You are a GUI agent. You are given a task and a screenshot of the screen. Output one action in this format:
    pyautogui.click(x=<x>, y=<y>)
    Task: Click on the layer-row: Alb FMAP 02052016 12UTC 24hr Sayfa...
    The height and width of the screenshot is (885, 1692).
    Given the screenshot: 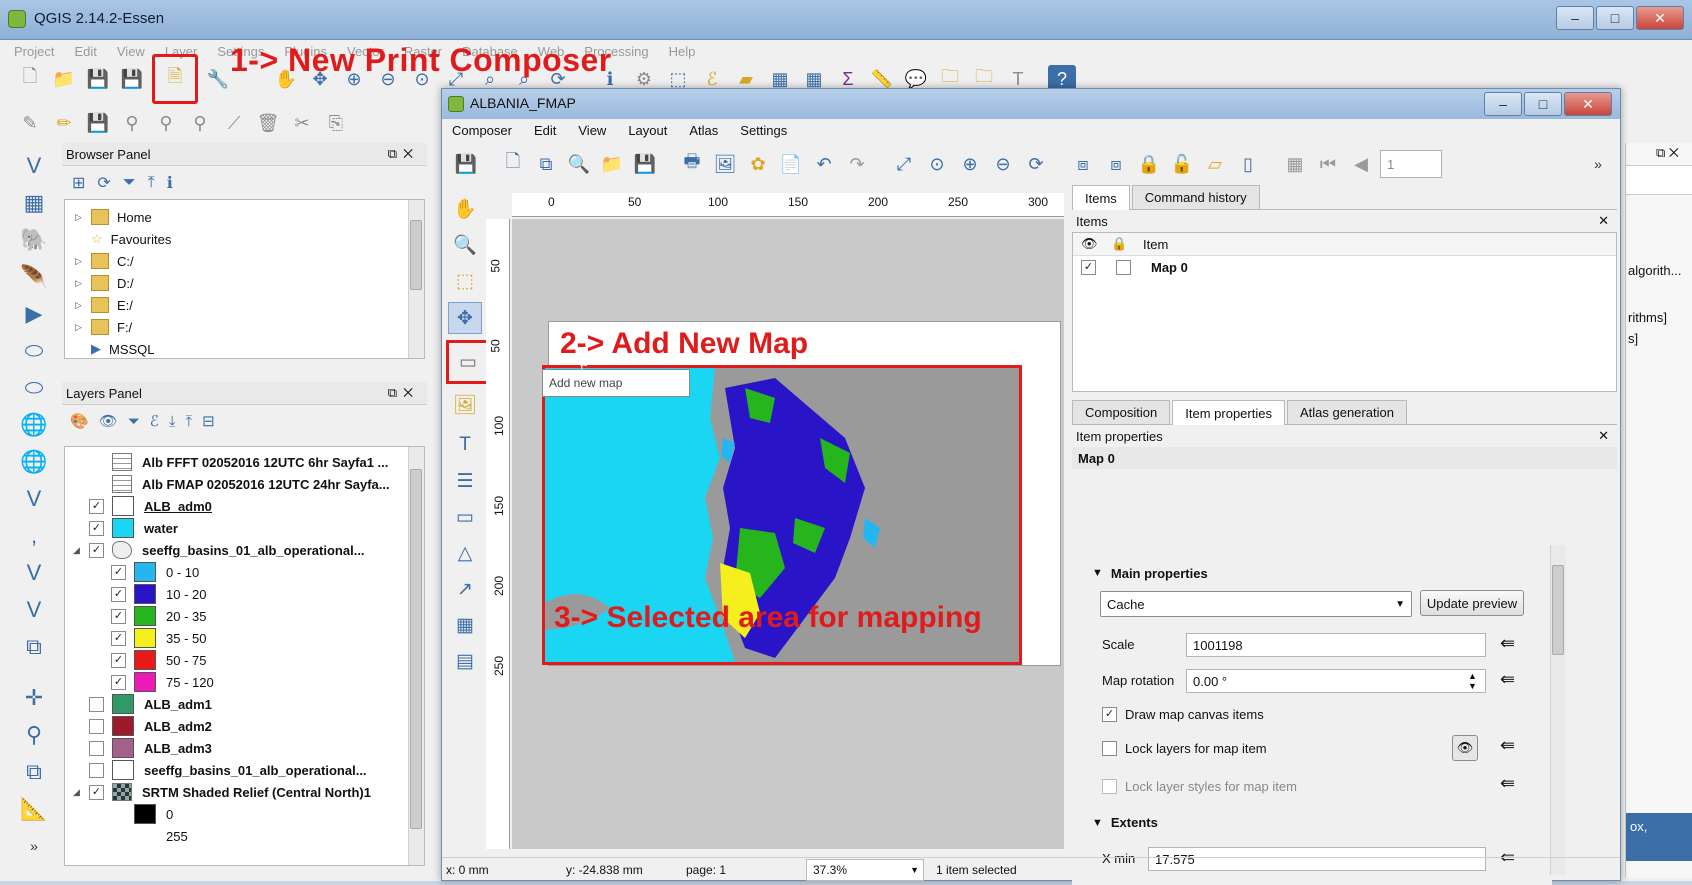 What is the action you would take?
    pyautogui.click(x=248, y=484)
    